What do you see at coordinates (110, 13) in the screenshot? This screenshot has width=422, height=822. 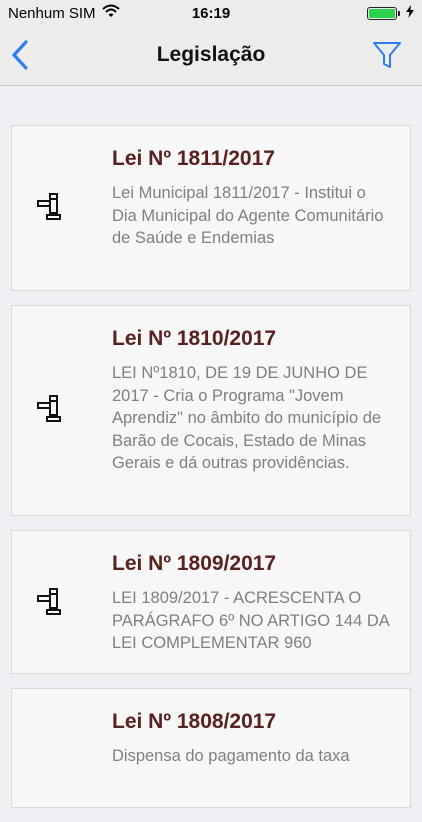 I see `wifi-icon` at bounding box center [110, 13].